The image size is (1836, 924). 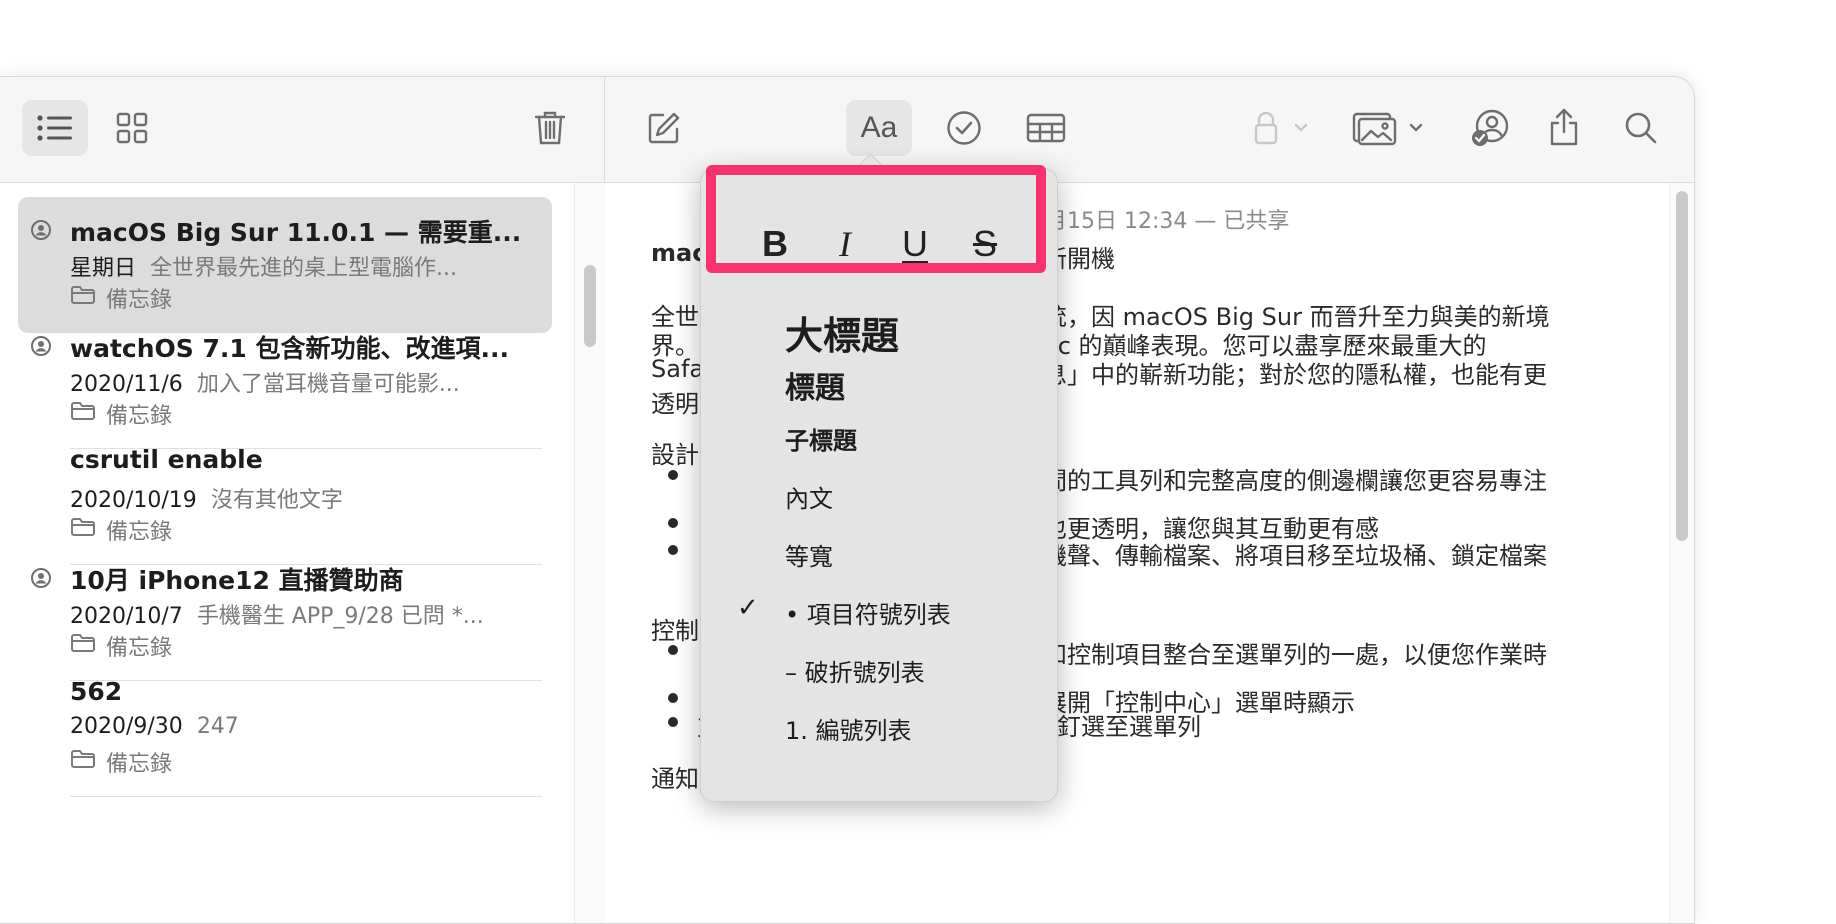 I want to click on style-dashed-list: – 破折號列表, so click(x=855, y=670).